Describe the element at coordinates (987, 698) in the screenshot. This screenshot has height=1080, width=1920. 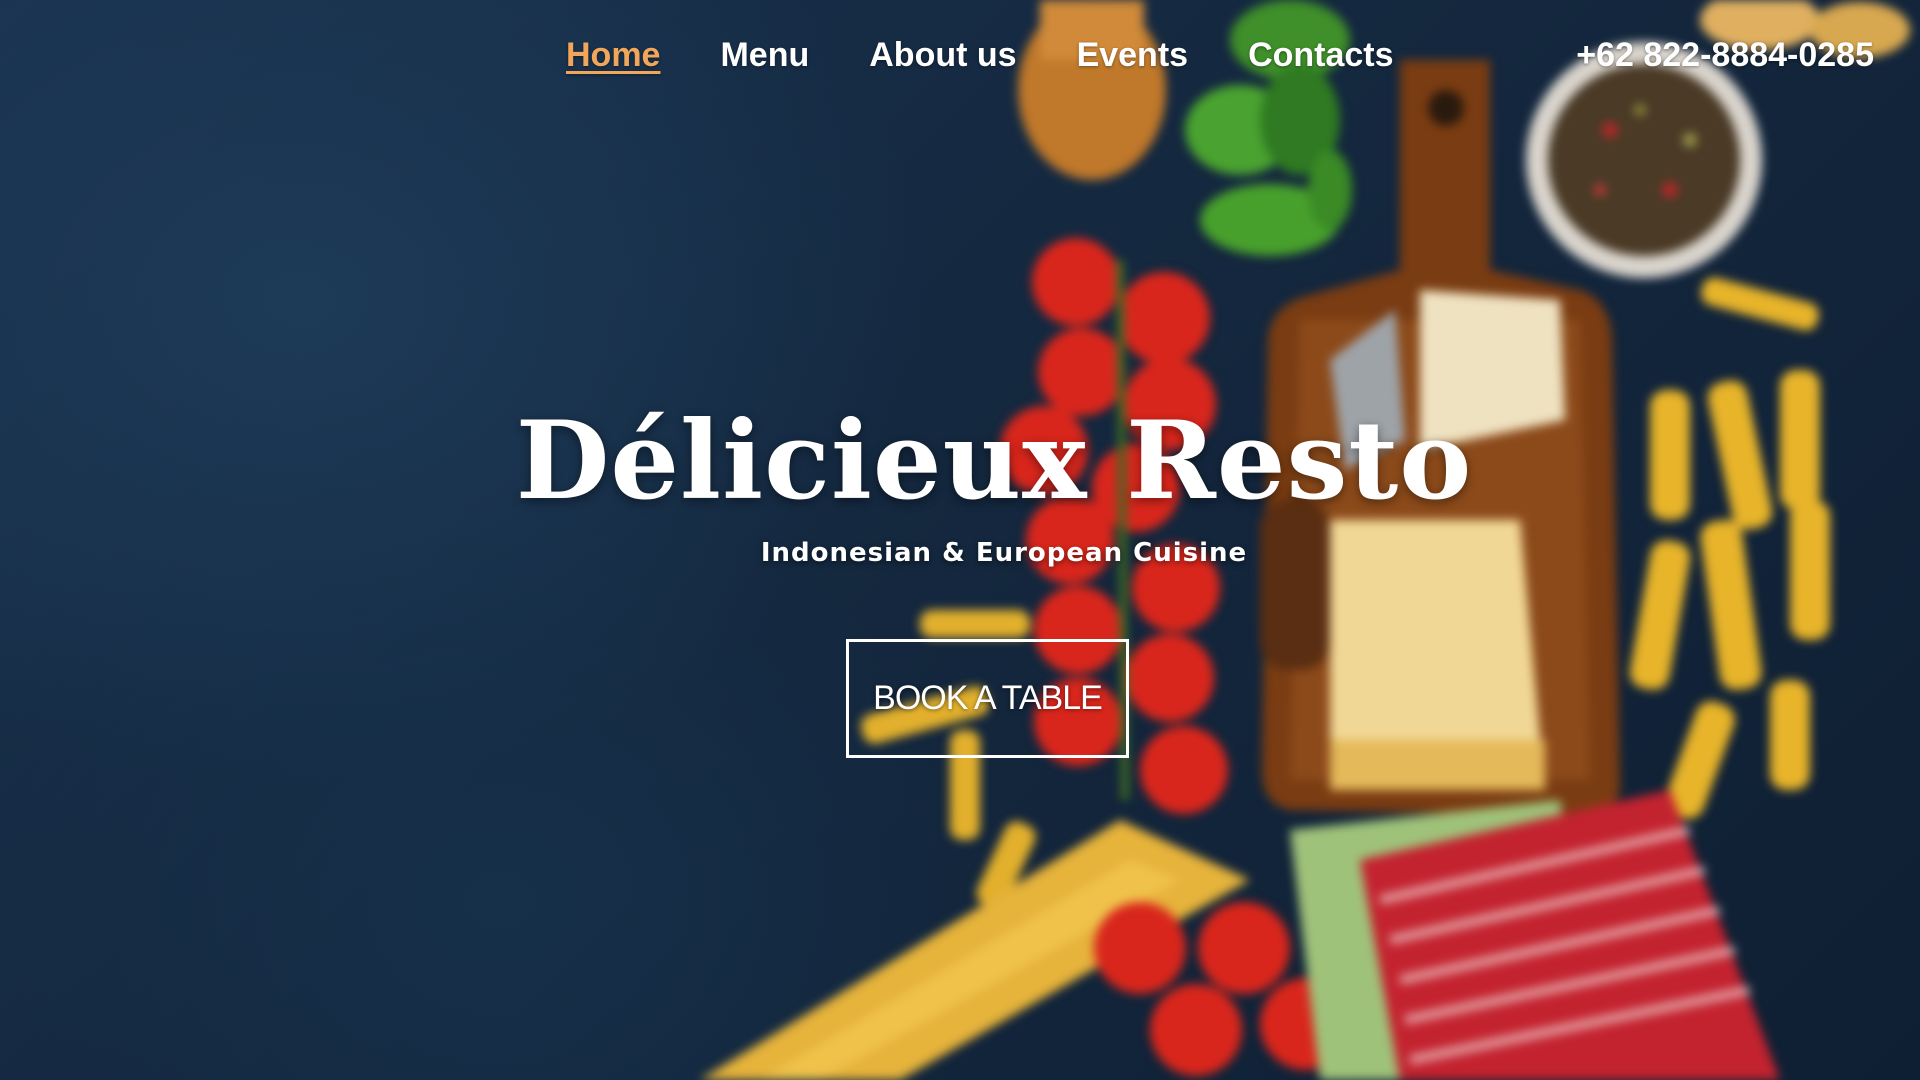
I see `book-table-button: BOOK A TABLE` at that location.